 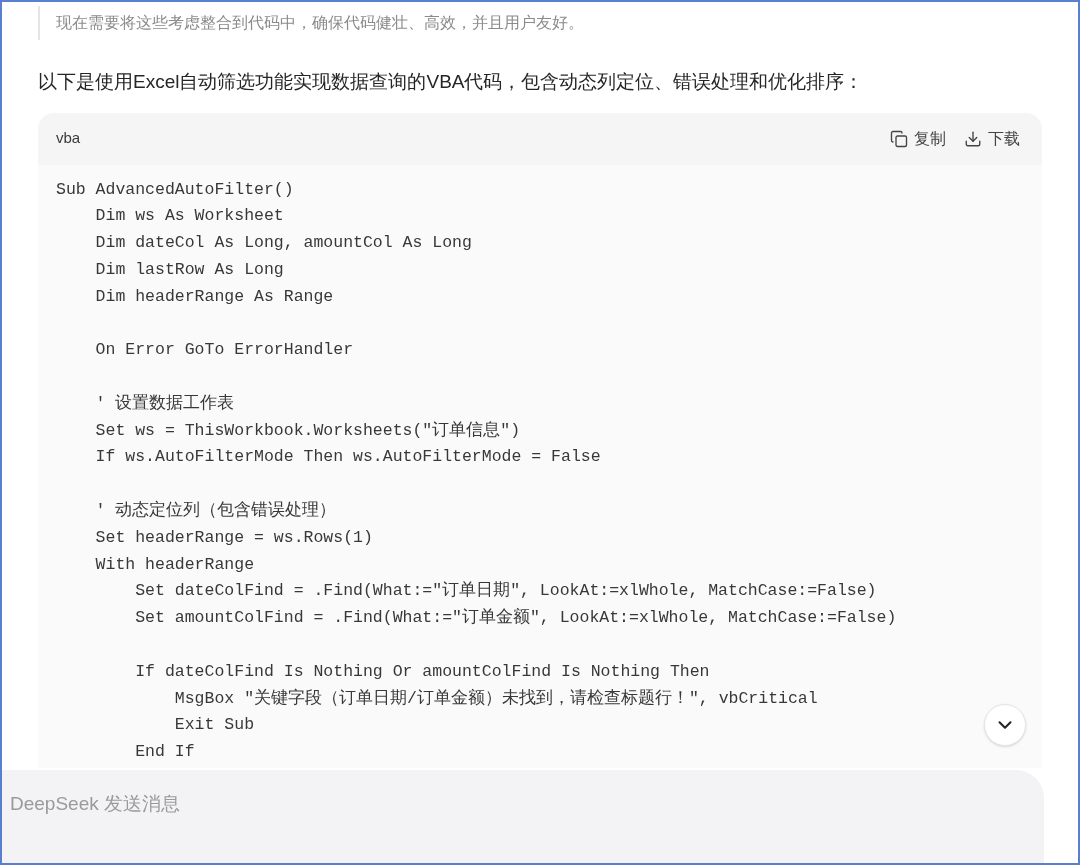 I want to click on message-input: DeepSeek 发送消息, so click(x=523, y=816).